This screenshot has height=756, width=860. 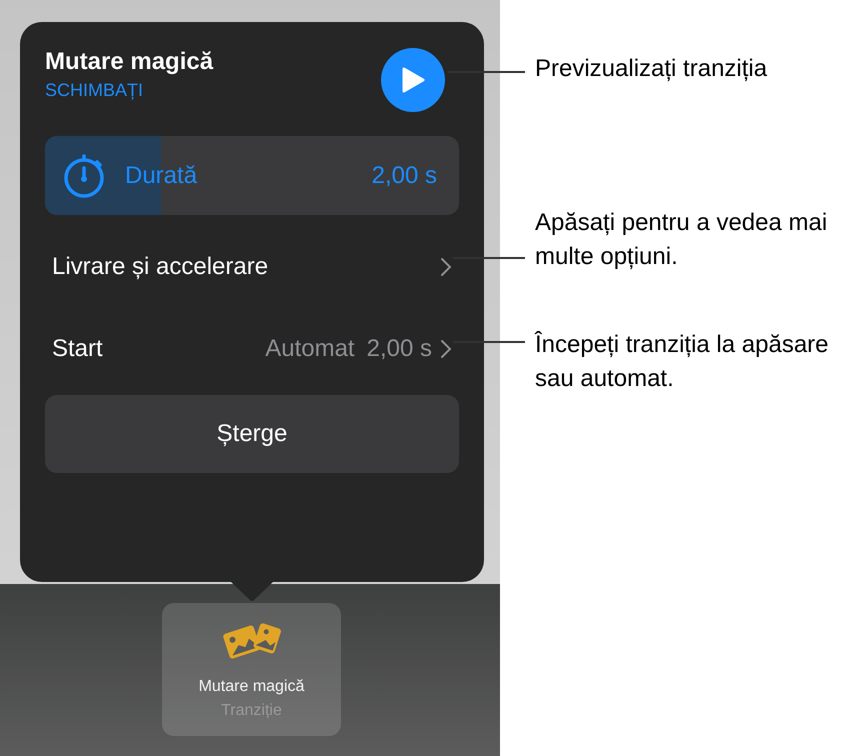 I want to click on tile-title: Mutare magică, so click(x=251, y=687).